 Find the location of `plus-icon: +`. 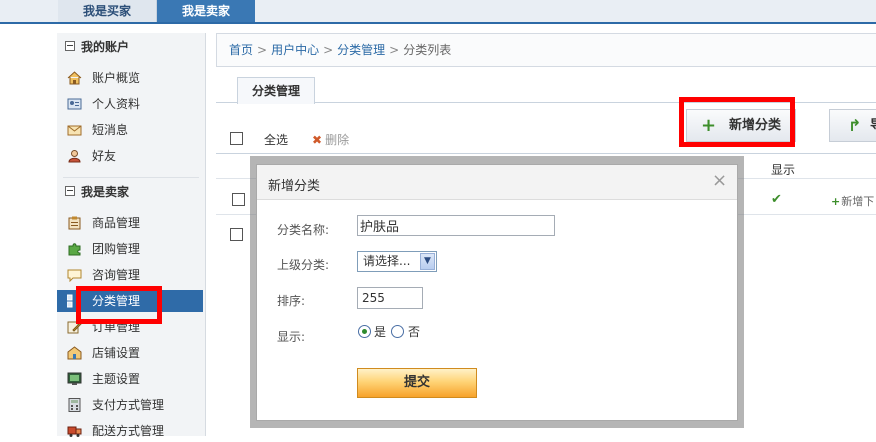

plus-icon: + is located at coordinates (836, 201).